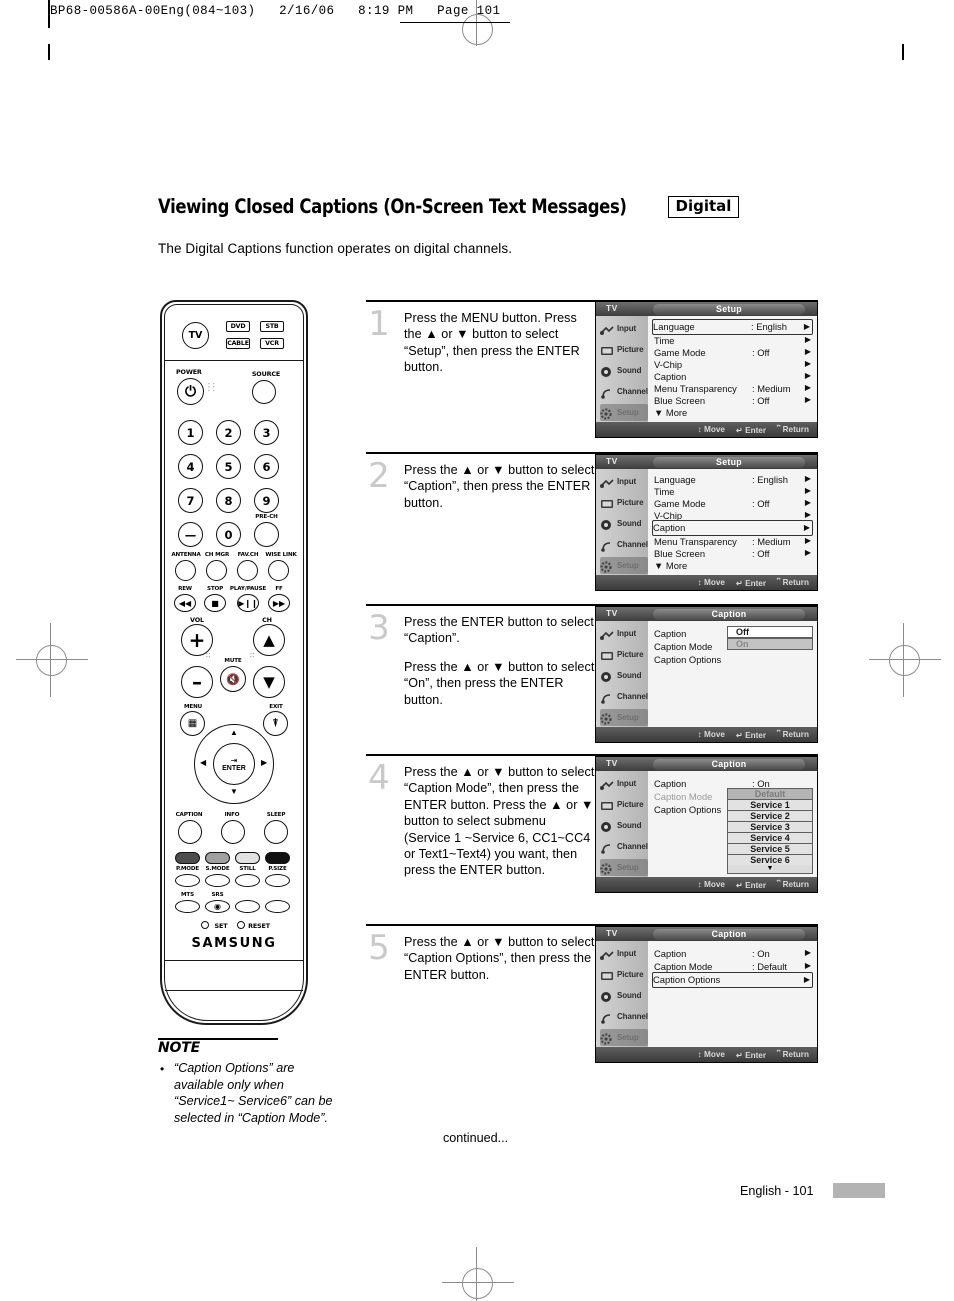 Image resolution: width=954 pixels, height=1301 pixels. What do you see at coordinates (187, 906) in the screenshot?
I see `remote-mts-button` at bounding box center [187, 906].